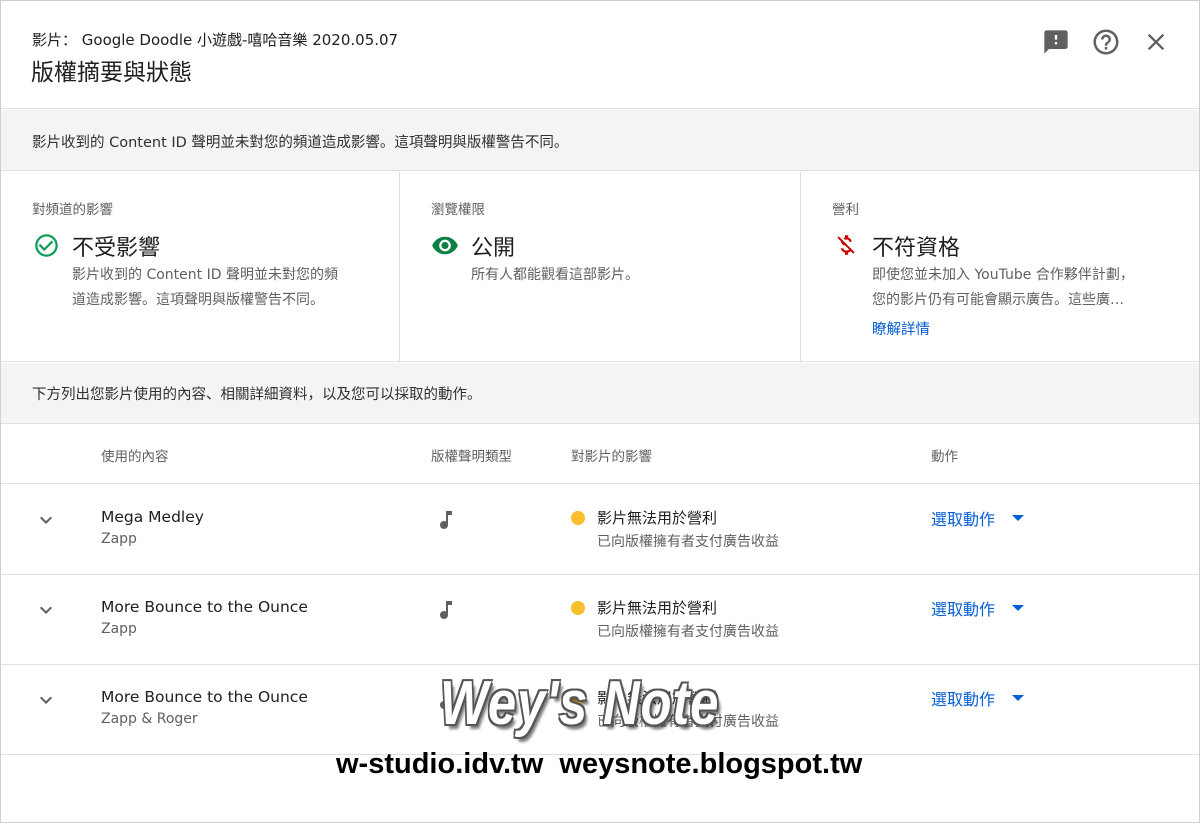  Describe the element at coordinates (205, 275) in the screenshot. I see `channel-impact-desc-line: 影片收到的 Content ID 聲明並未對您的頻` at that location.